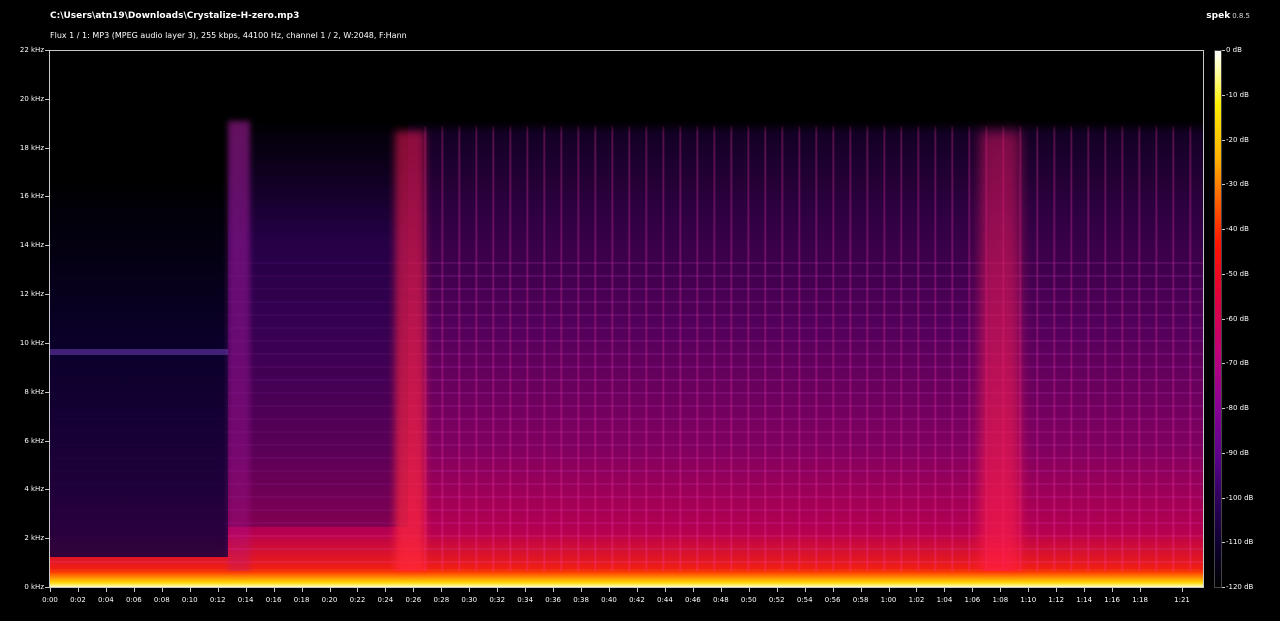 This screenshot has height=621, width=1280. Describe the element at coordinates (31, 98) in the screenshot. I see `frequency-tick-label: 20 kHz` at that location.